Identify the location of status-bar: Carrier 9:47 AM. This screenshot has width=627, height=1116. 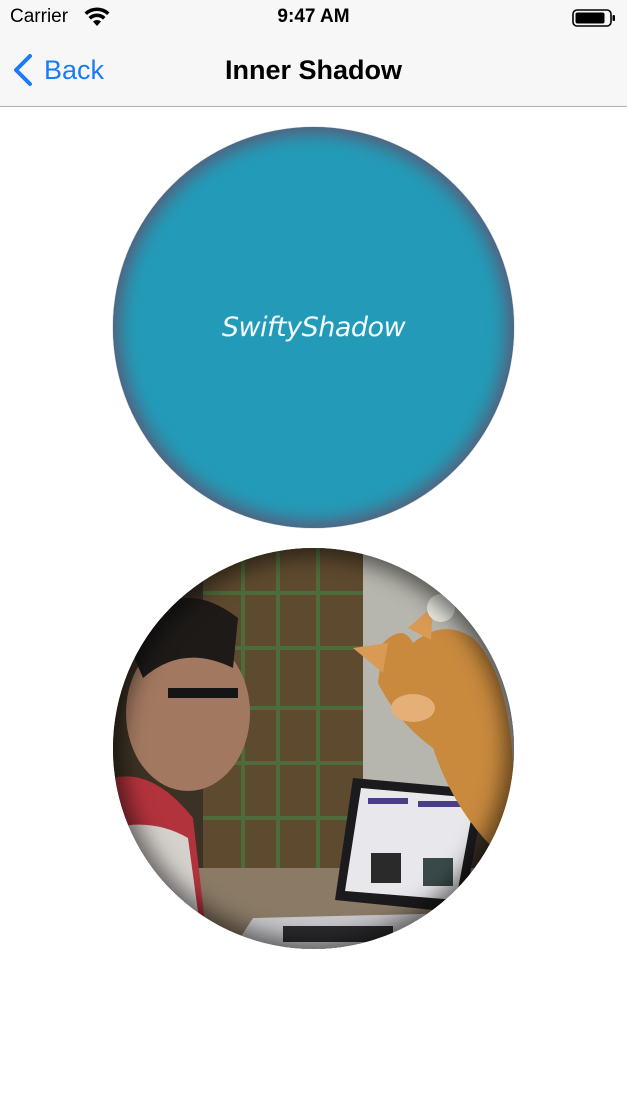
(313, 18).